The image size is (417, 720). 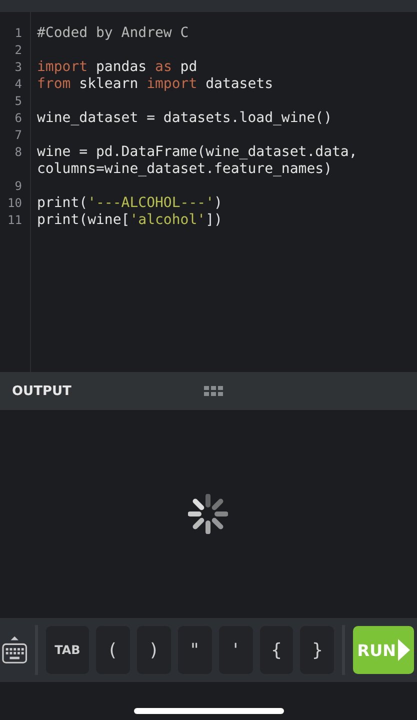 What do you see at coordinates (184, 118) in the screenshot?
I see `code-line: wine_dataset = datasets.load_wine()` at bounding box center [184, 118].